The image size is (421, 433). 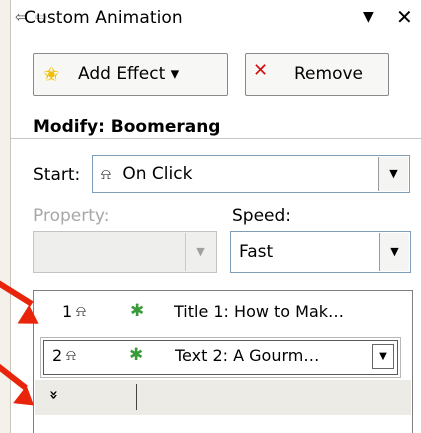 I want to click on expand-strip: », so click(x=223, y=397).